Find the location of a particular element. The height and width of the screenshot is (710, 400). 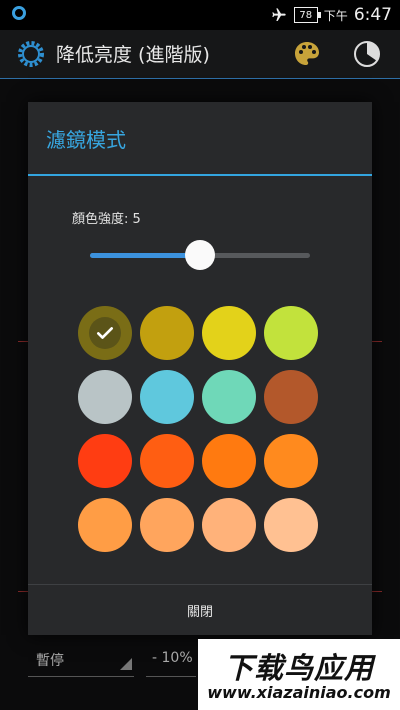

selected-indicator is located at coordinates (105, 333).